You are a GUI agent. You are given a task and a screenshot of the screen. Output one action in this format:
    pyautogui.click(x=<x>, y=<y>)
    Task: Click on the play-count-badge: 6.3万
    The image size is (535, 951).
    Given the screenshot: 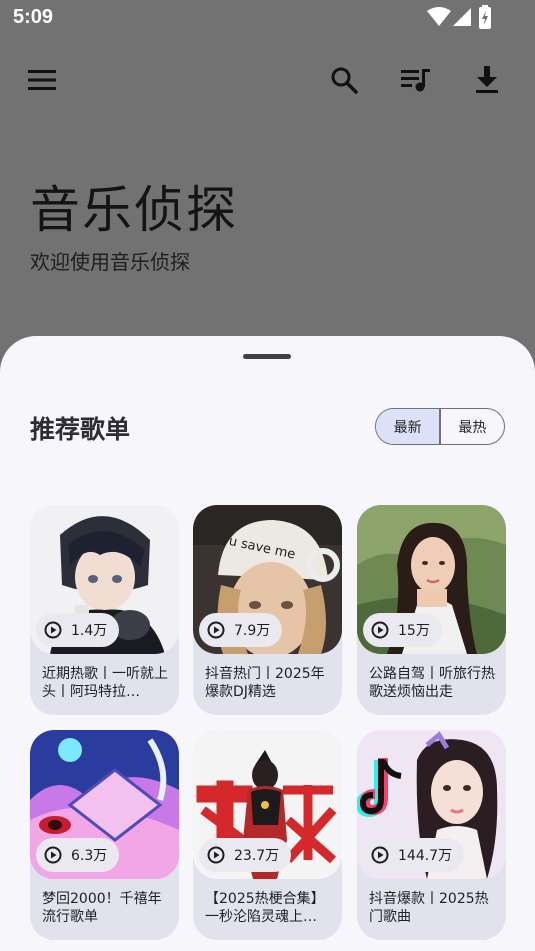 What is the action you would take?
    pyautogui.click(x=78, y=855)
    